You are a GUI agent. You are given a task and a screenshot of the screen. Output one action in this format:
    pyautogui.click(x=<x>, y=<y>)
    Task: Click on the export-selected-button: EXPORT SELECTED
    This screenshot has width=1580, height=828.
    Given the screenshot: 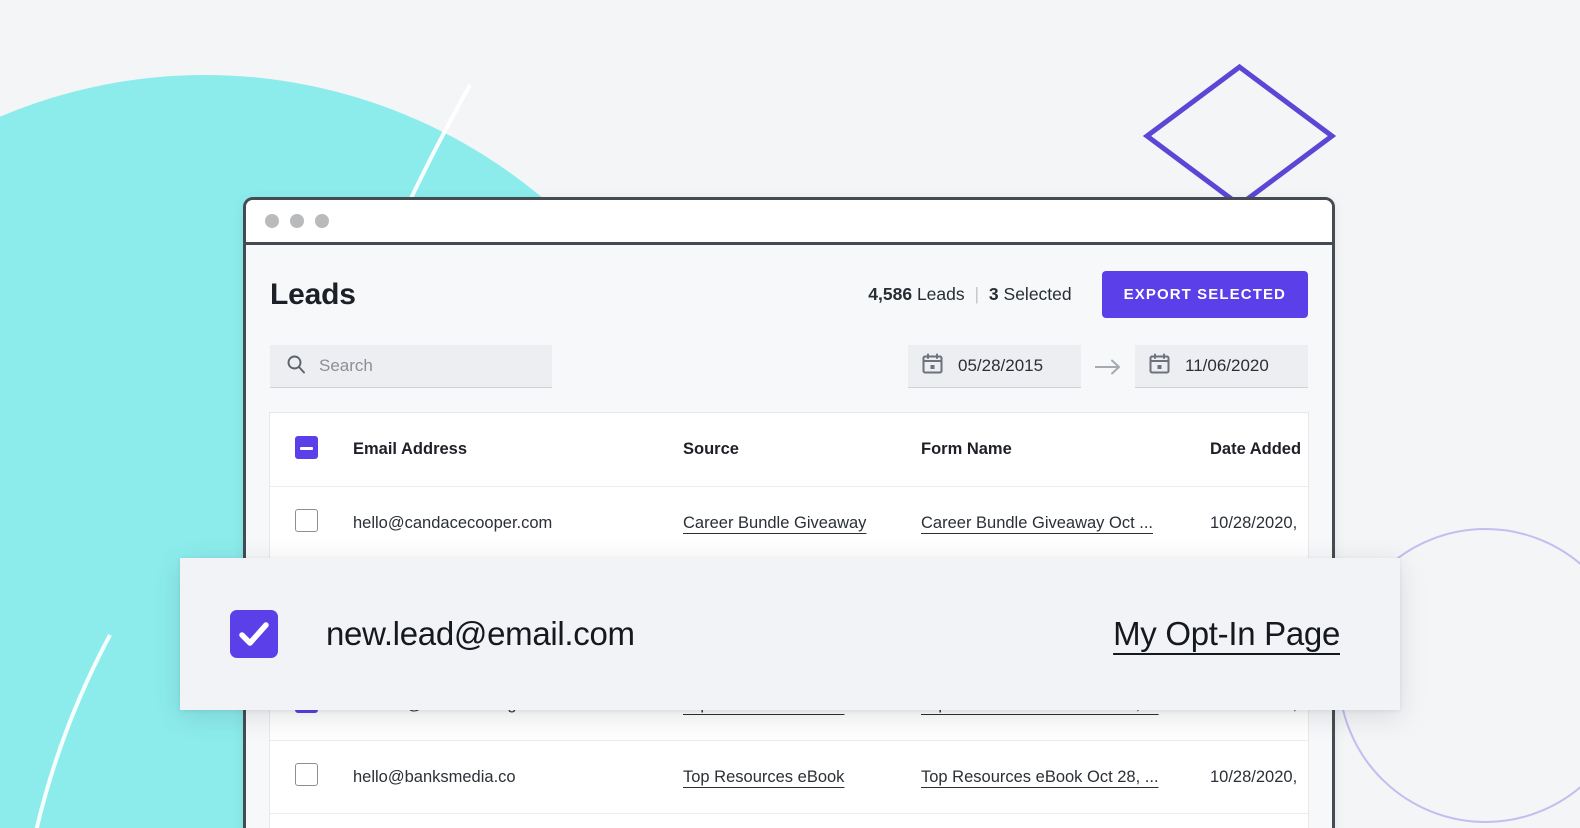 What is the action you would take?
    pyautogui.click(x=1204, y=294)
    